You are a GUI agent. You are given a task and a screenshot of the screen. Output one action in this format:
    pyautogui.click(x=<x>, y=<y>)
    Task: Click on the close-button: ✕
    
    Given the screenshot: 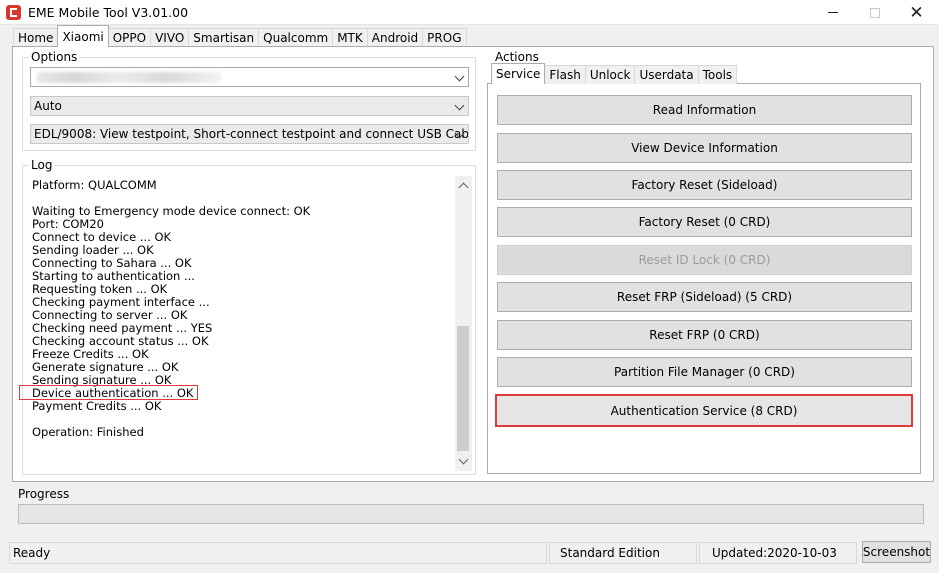 What is the action you would take?
    pyautogui.click(x=916, y=12)
    